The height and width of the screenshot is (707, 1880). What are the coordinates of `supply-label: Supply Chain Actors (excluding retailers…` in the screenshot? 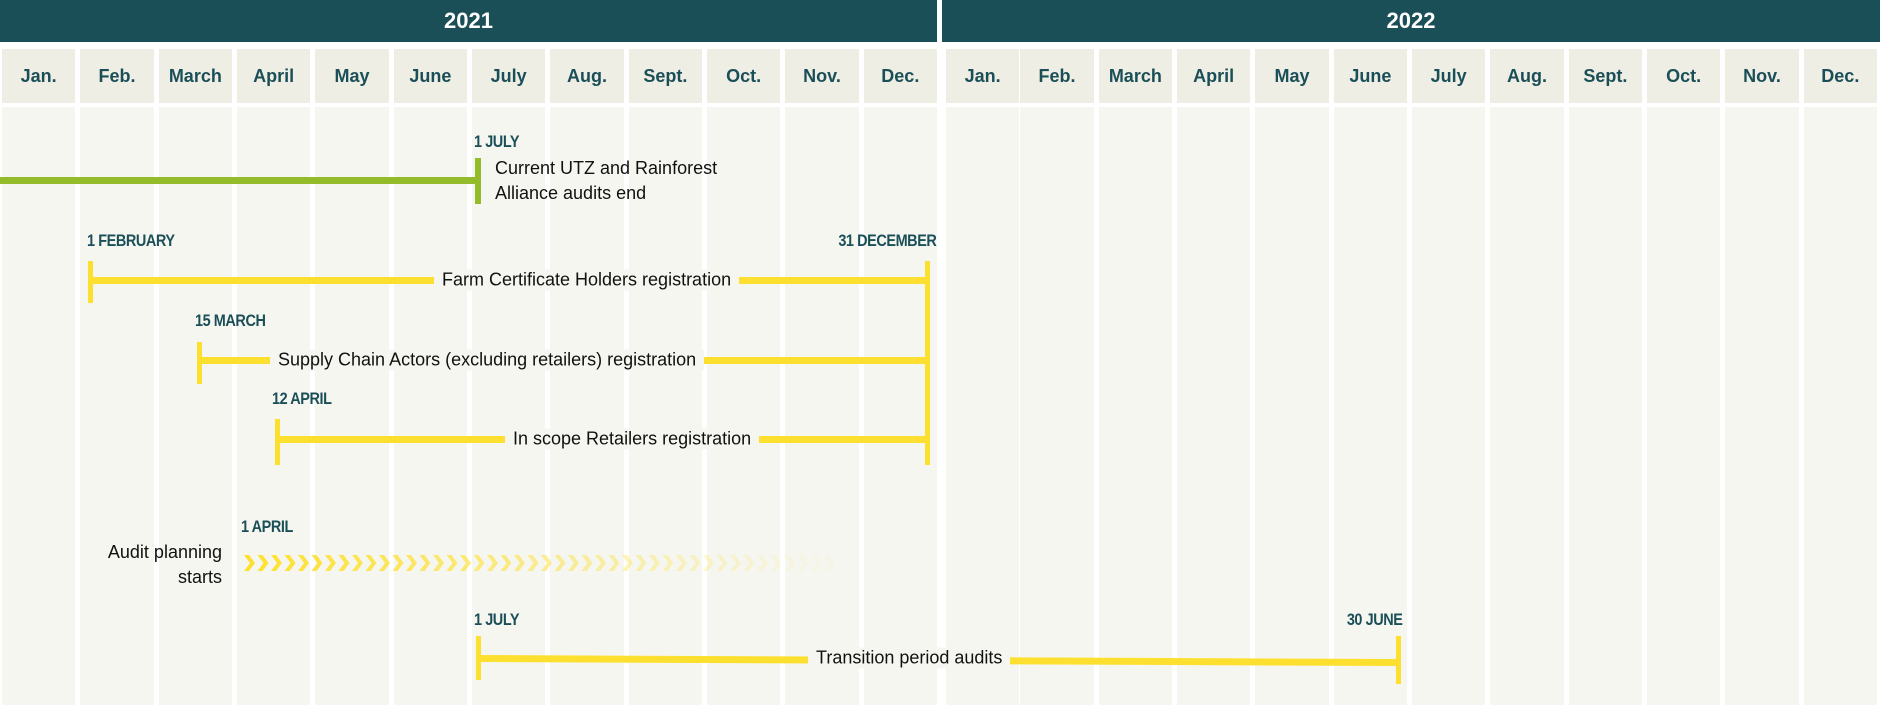 It's located at (487, 360).